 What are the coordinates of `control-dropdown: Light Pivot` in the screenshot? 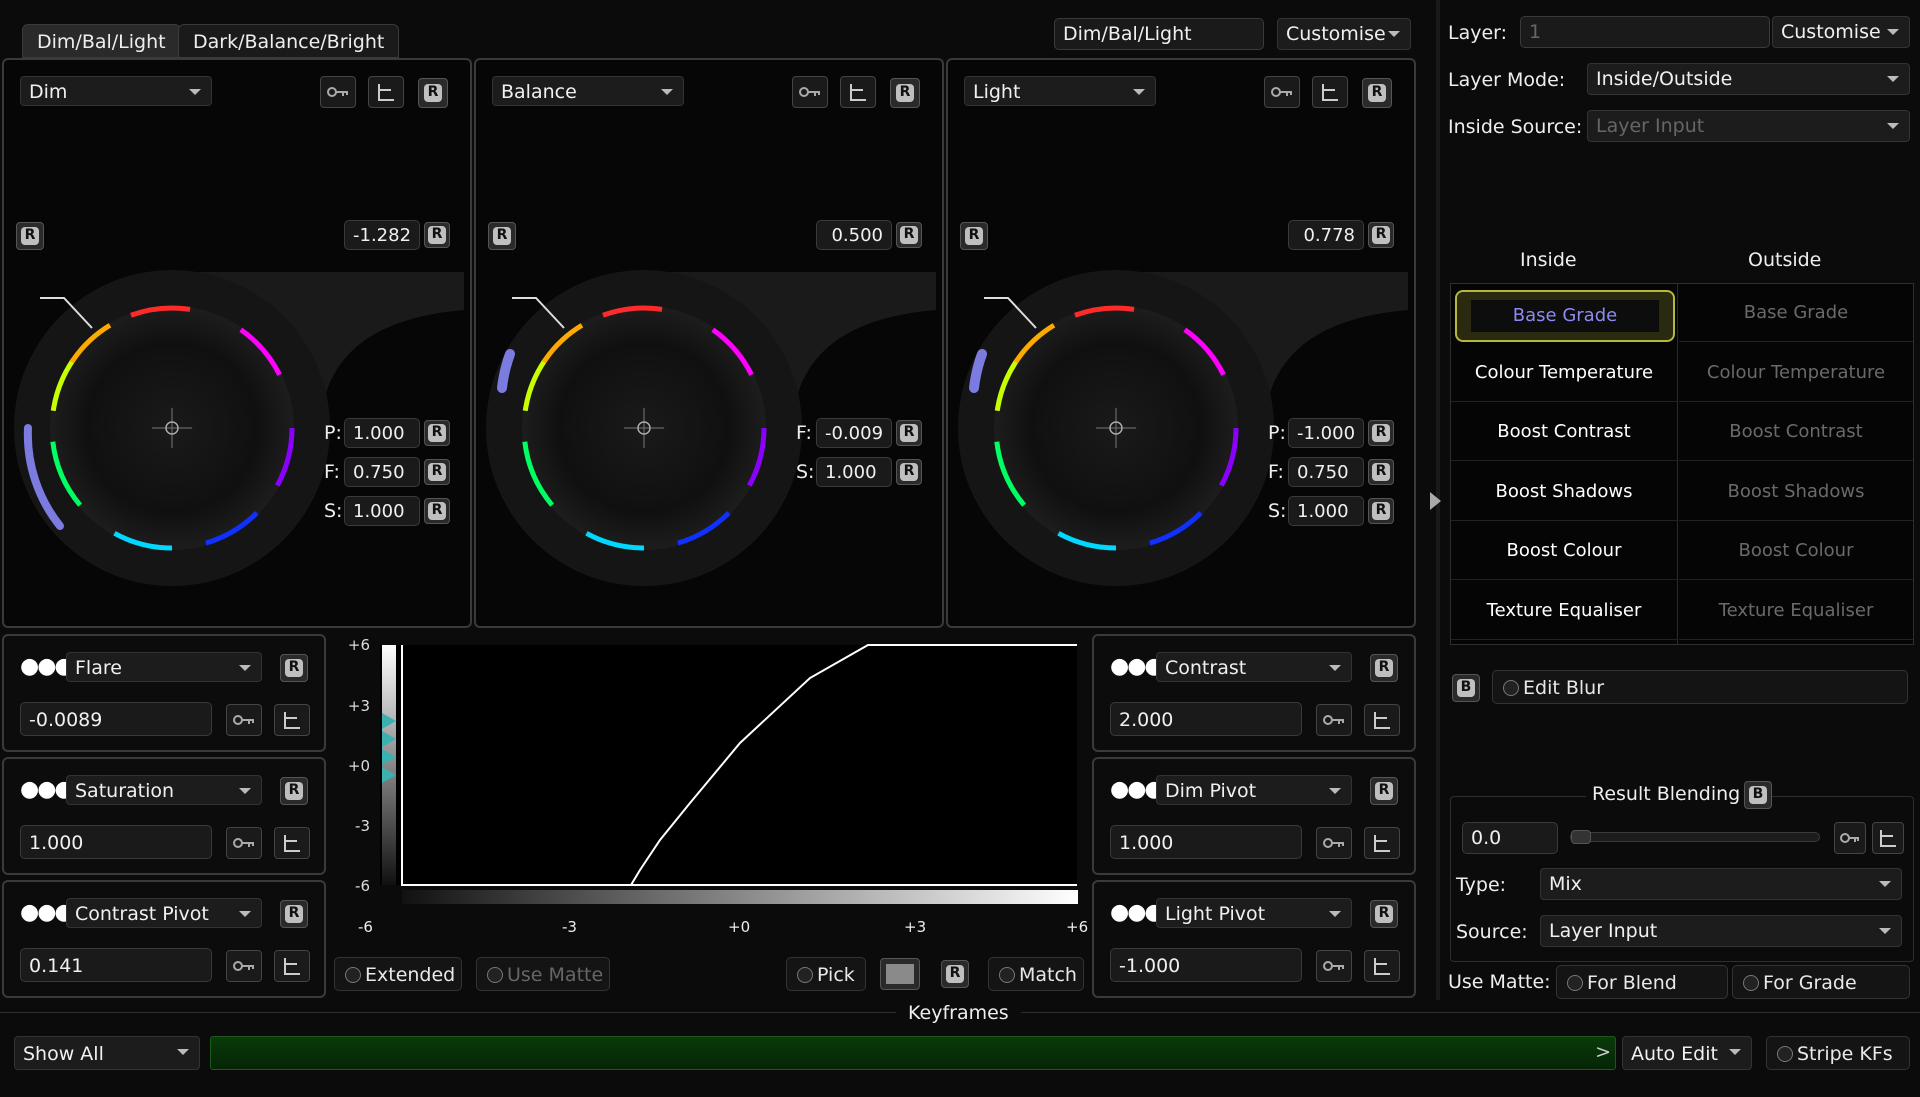 It's located at (1254, 913).